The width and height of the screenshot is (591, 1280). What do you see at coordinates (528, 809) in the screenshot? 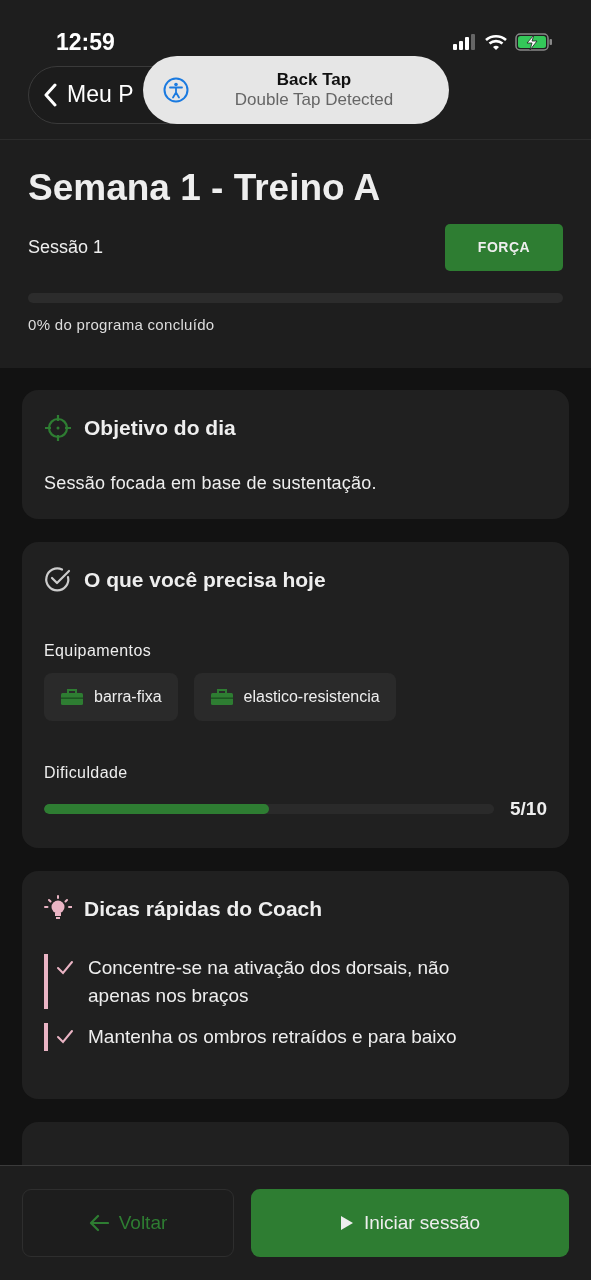
I see `difficulty-reading: 5/10` at bounding box center [528, 809].